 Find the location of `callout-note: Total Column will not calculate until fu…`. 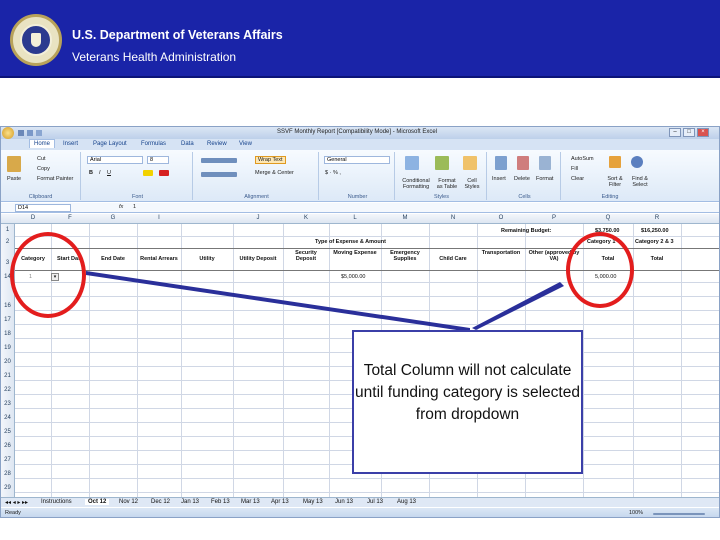

callout-note: Total Column will not calculate until fu… is located at coordinates (467, 402).